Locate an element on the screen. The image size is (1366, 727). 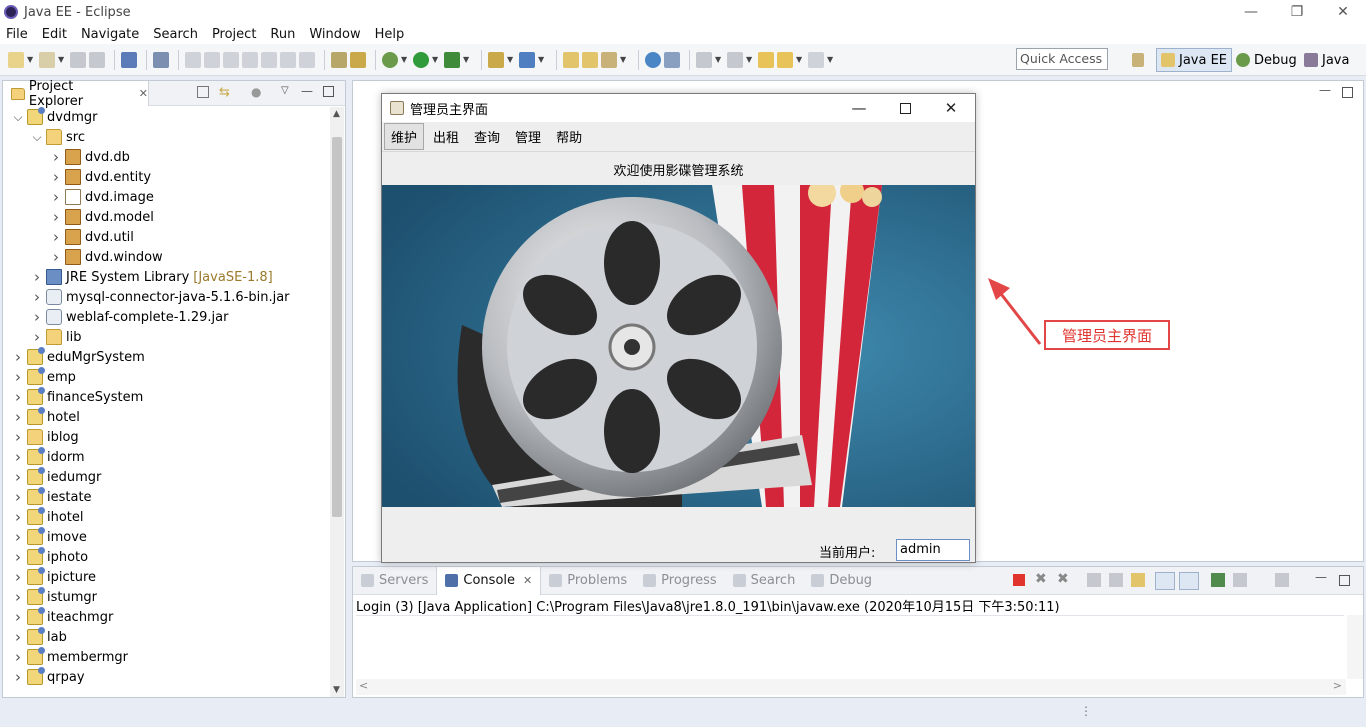
perspective-java: Java is located at coordinates (1326, 60).